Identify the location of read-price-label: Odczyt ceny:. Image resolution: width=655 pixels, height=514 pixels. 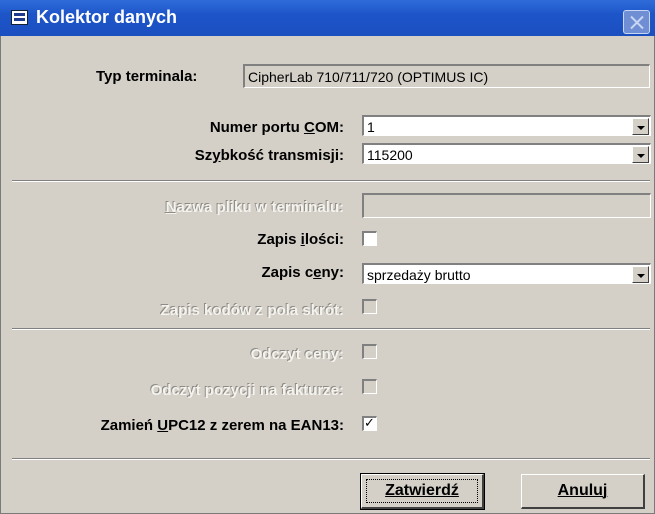
(297, 354).